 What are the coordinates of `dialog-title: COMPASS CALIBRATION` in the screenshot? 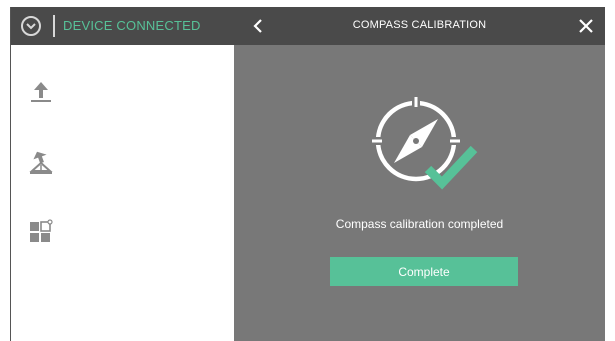 It's located at (419, 25).